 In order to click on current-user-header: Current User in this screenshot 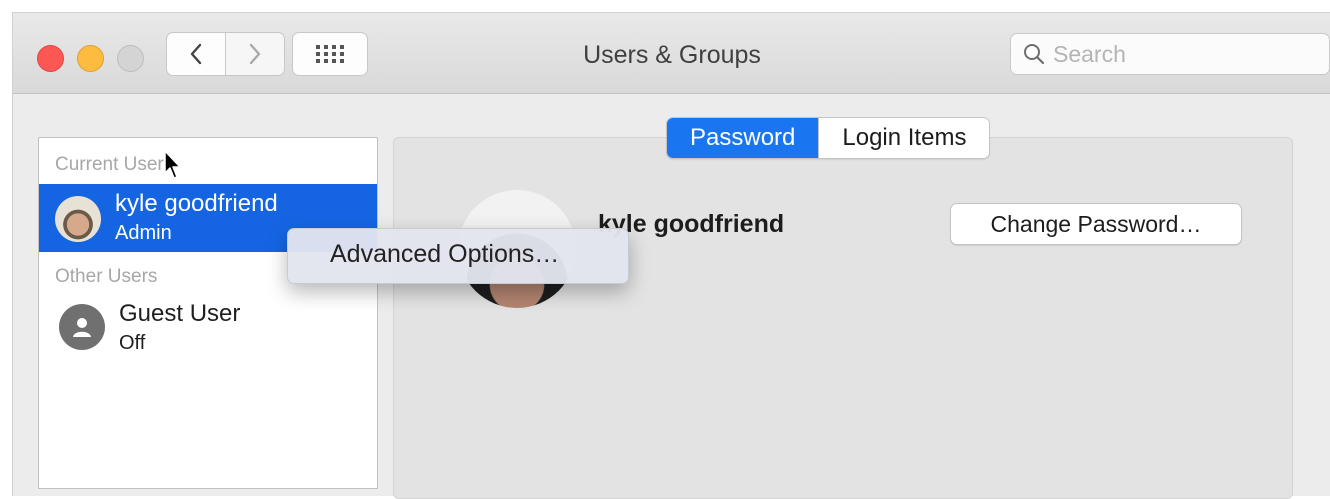, I will do `click(109, 164)`.